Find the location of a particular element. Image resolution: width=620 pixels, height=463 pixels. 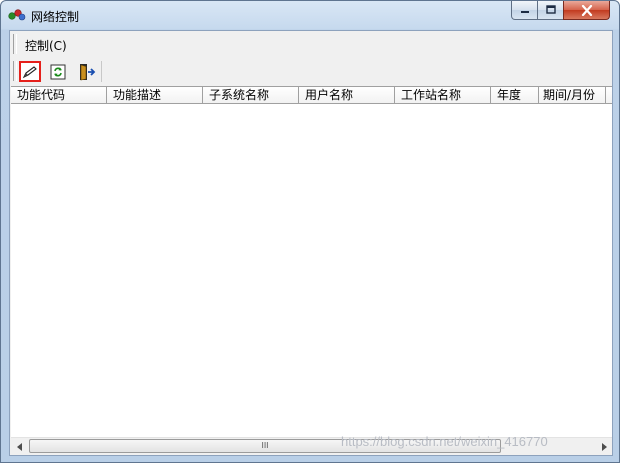

scroll-right-button is located at coordinates (603, 446).